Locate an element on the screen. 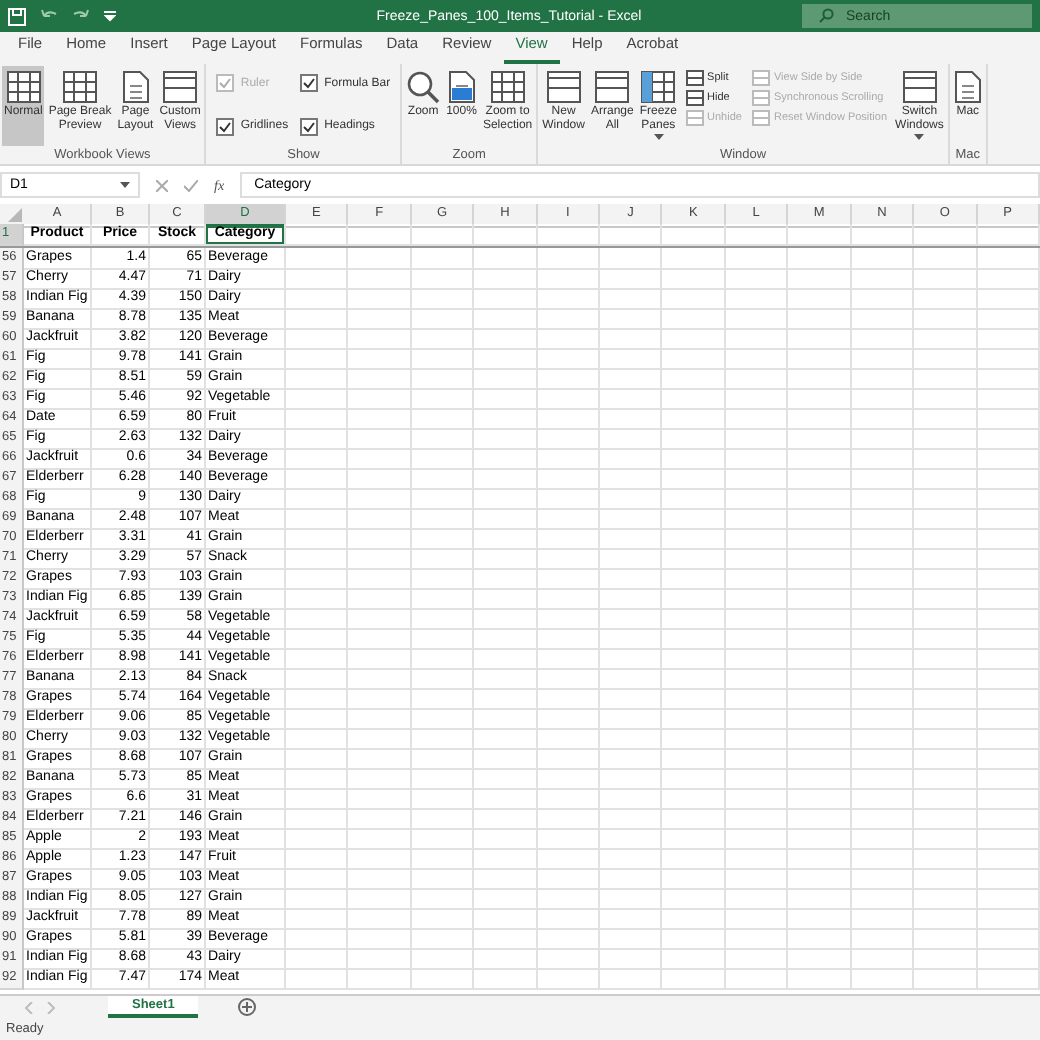 The height and width of the screenshot is (1040, 1040). save-icon is located at coordinates (17, 16).